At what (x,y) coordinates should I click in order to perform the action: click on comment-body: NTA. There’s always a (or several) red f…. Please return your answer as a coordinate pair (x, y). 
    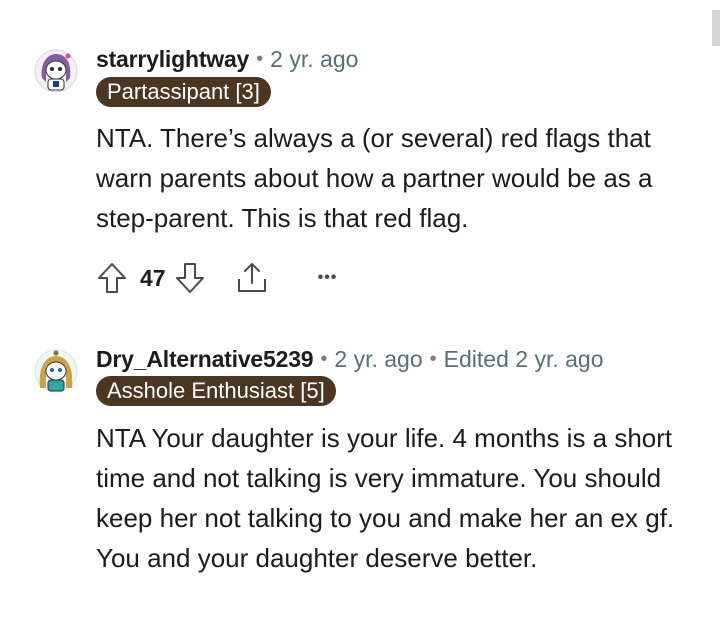
    Looking at the image, I should click on (374, 178).